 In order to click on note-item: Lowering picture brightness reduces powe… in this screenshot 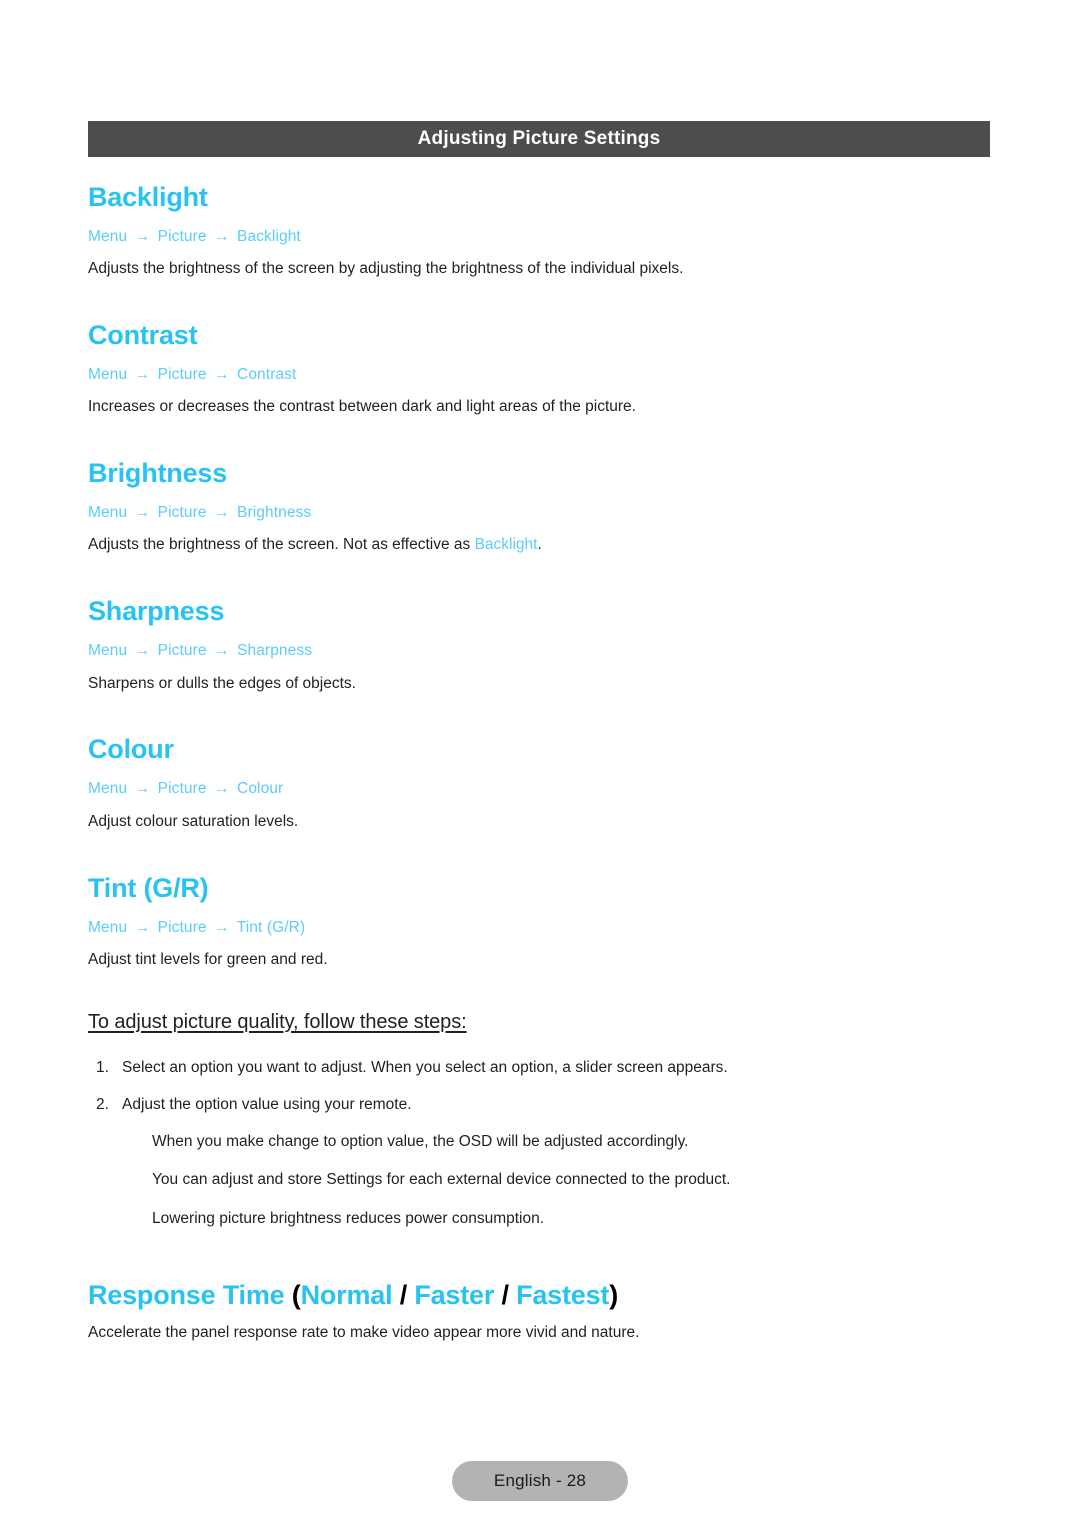, I will do `click(348, 1219)`.